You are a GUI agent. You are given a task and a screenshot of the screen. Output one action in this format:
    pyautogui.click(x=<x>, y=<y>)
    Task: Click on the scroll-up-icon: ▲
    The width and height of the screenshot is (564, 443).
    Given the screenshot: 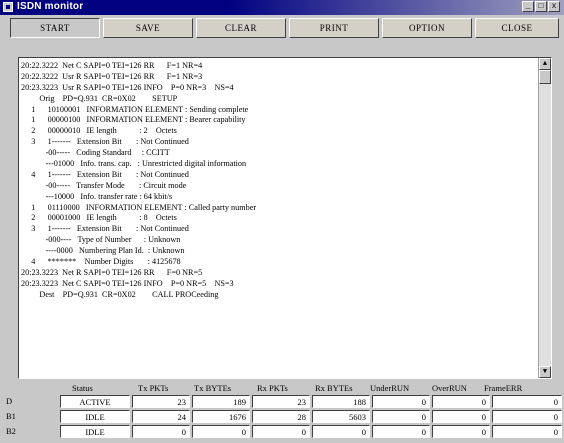 What is the action you would take?
    pyautogui.click(x=545, y=64)
    